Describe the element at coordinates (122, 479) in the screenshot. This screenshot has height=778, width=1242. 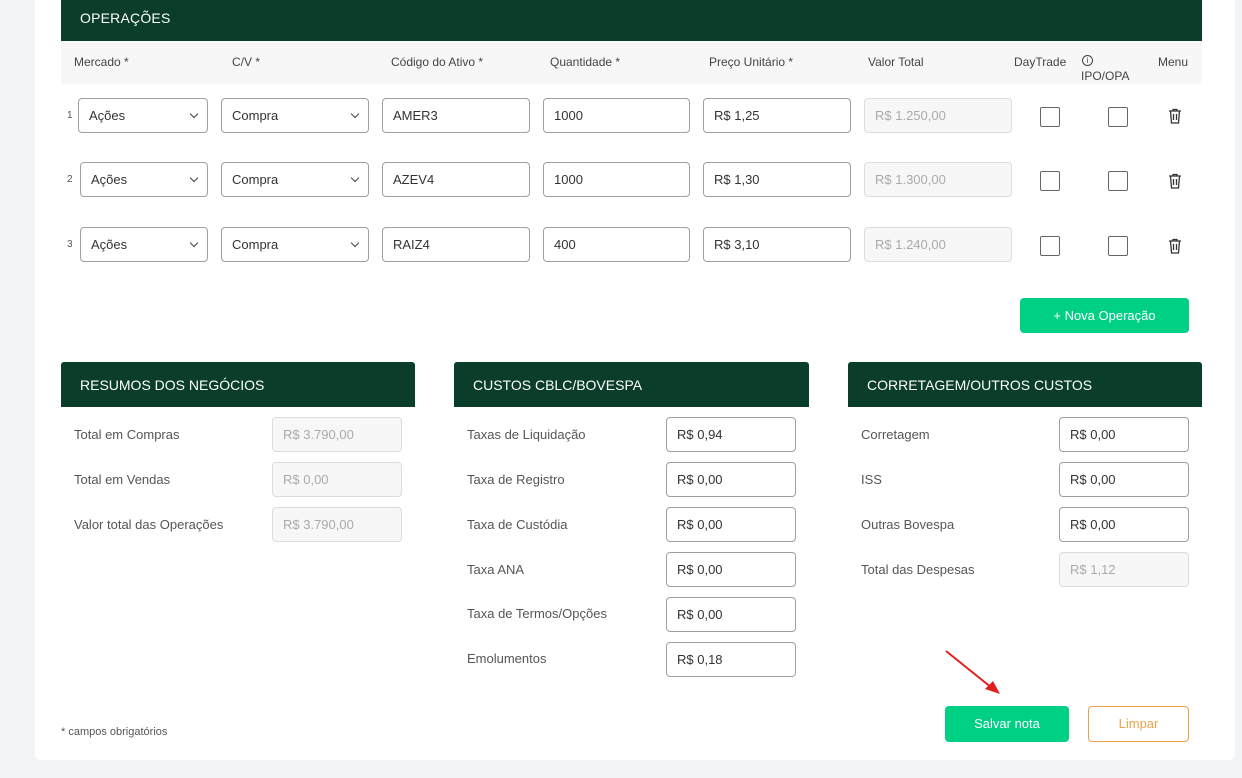
I see `total-vendas-label: Total em Vendas` at that location.